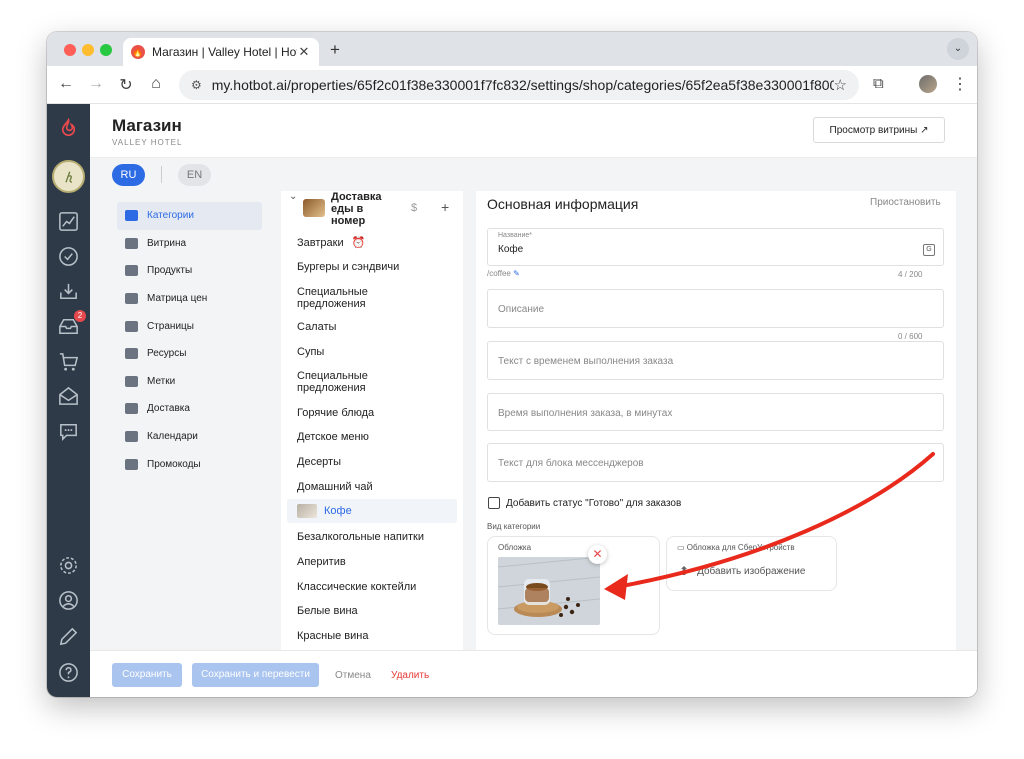 This screenshot has width=1024, height=759. I want to click on translate-icon: G, so click(929, 250).